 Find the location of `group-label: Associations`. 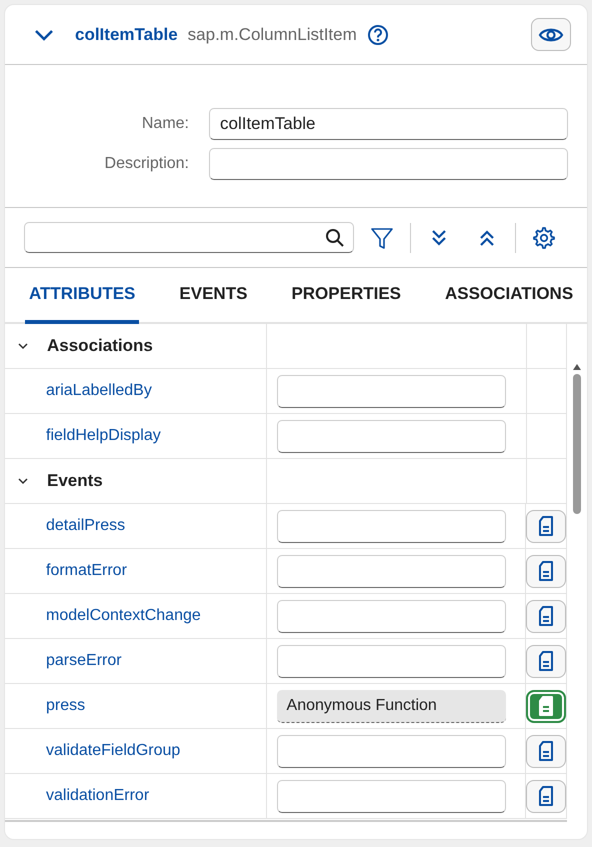

group-label: Associations is located at coordinates (100, 346).